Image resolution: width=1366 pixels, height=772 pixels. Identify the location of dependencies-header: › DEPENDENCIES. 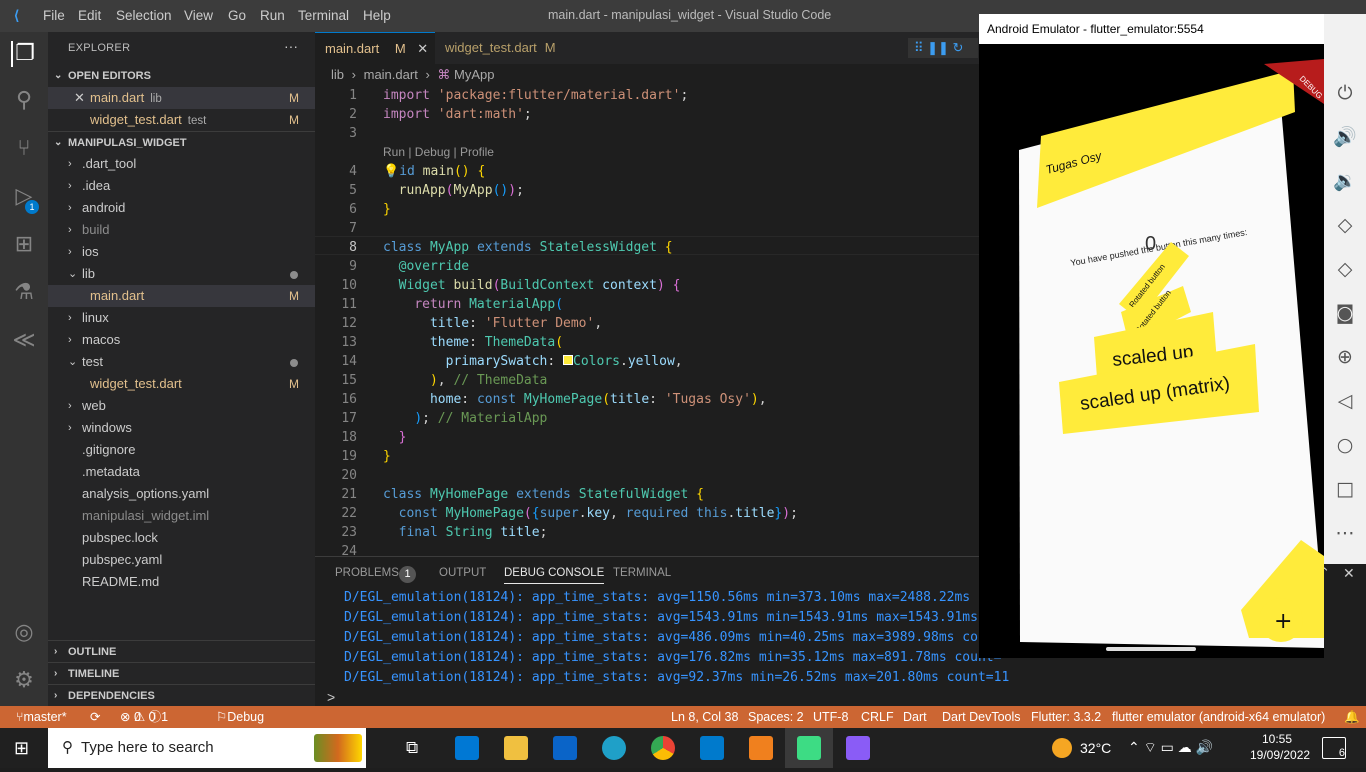
(181, 695).